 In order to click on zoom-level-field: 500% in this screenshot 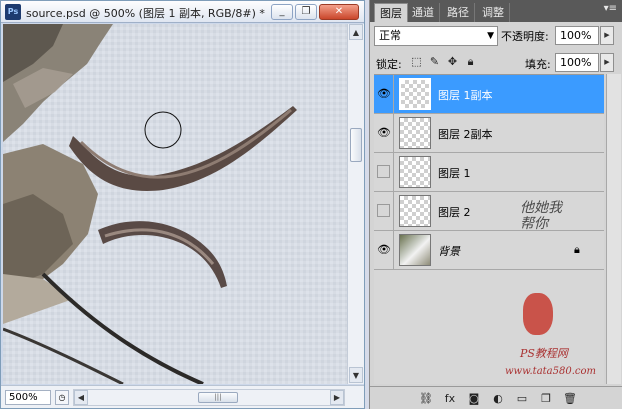, I will do `click(28, 397)`.